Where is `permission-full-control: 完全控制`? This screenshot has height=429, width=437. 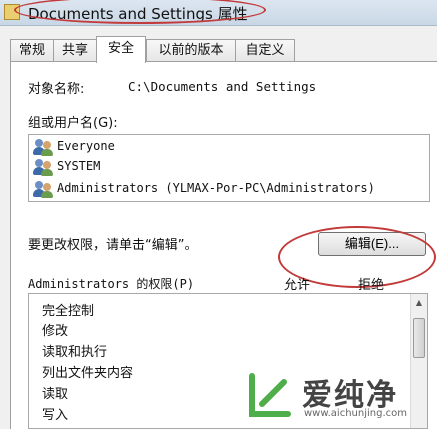
permission-full-control: 完全控制 is located at coordinates (68, 311).